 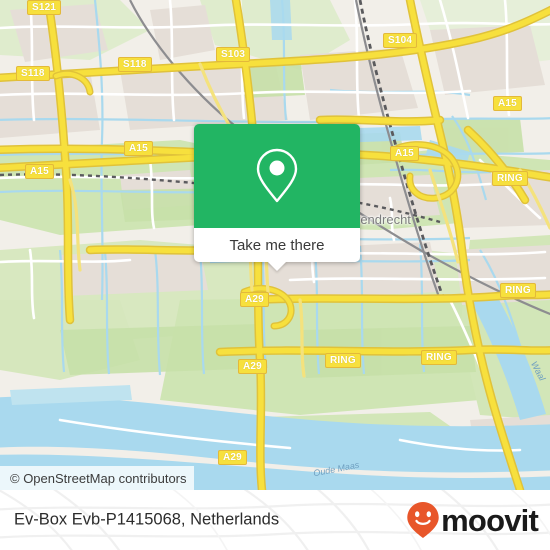 I want to click on moovit-logo: moovit, so click(x=472, y=520).